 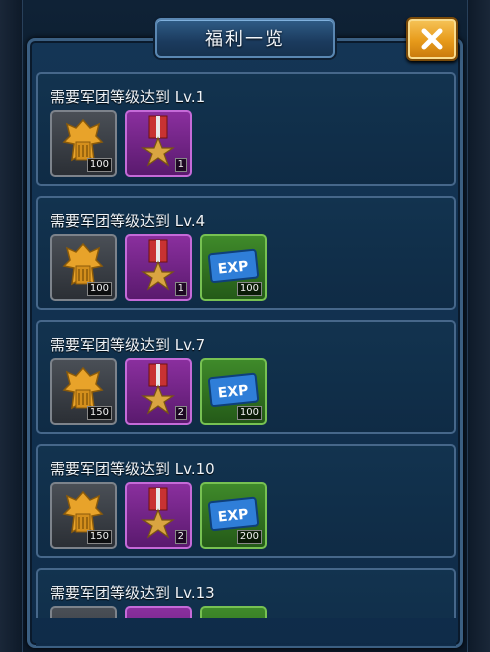 What do you see at coordinates (128, 97) in the screenshot?
I see `reward-requirement: 需要军团等级达到 Lv.1` at bounding box center [128, 97].